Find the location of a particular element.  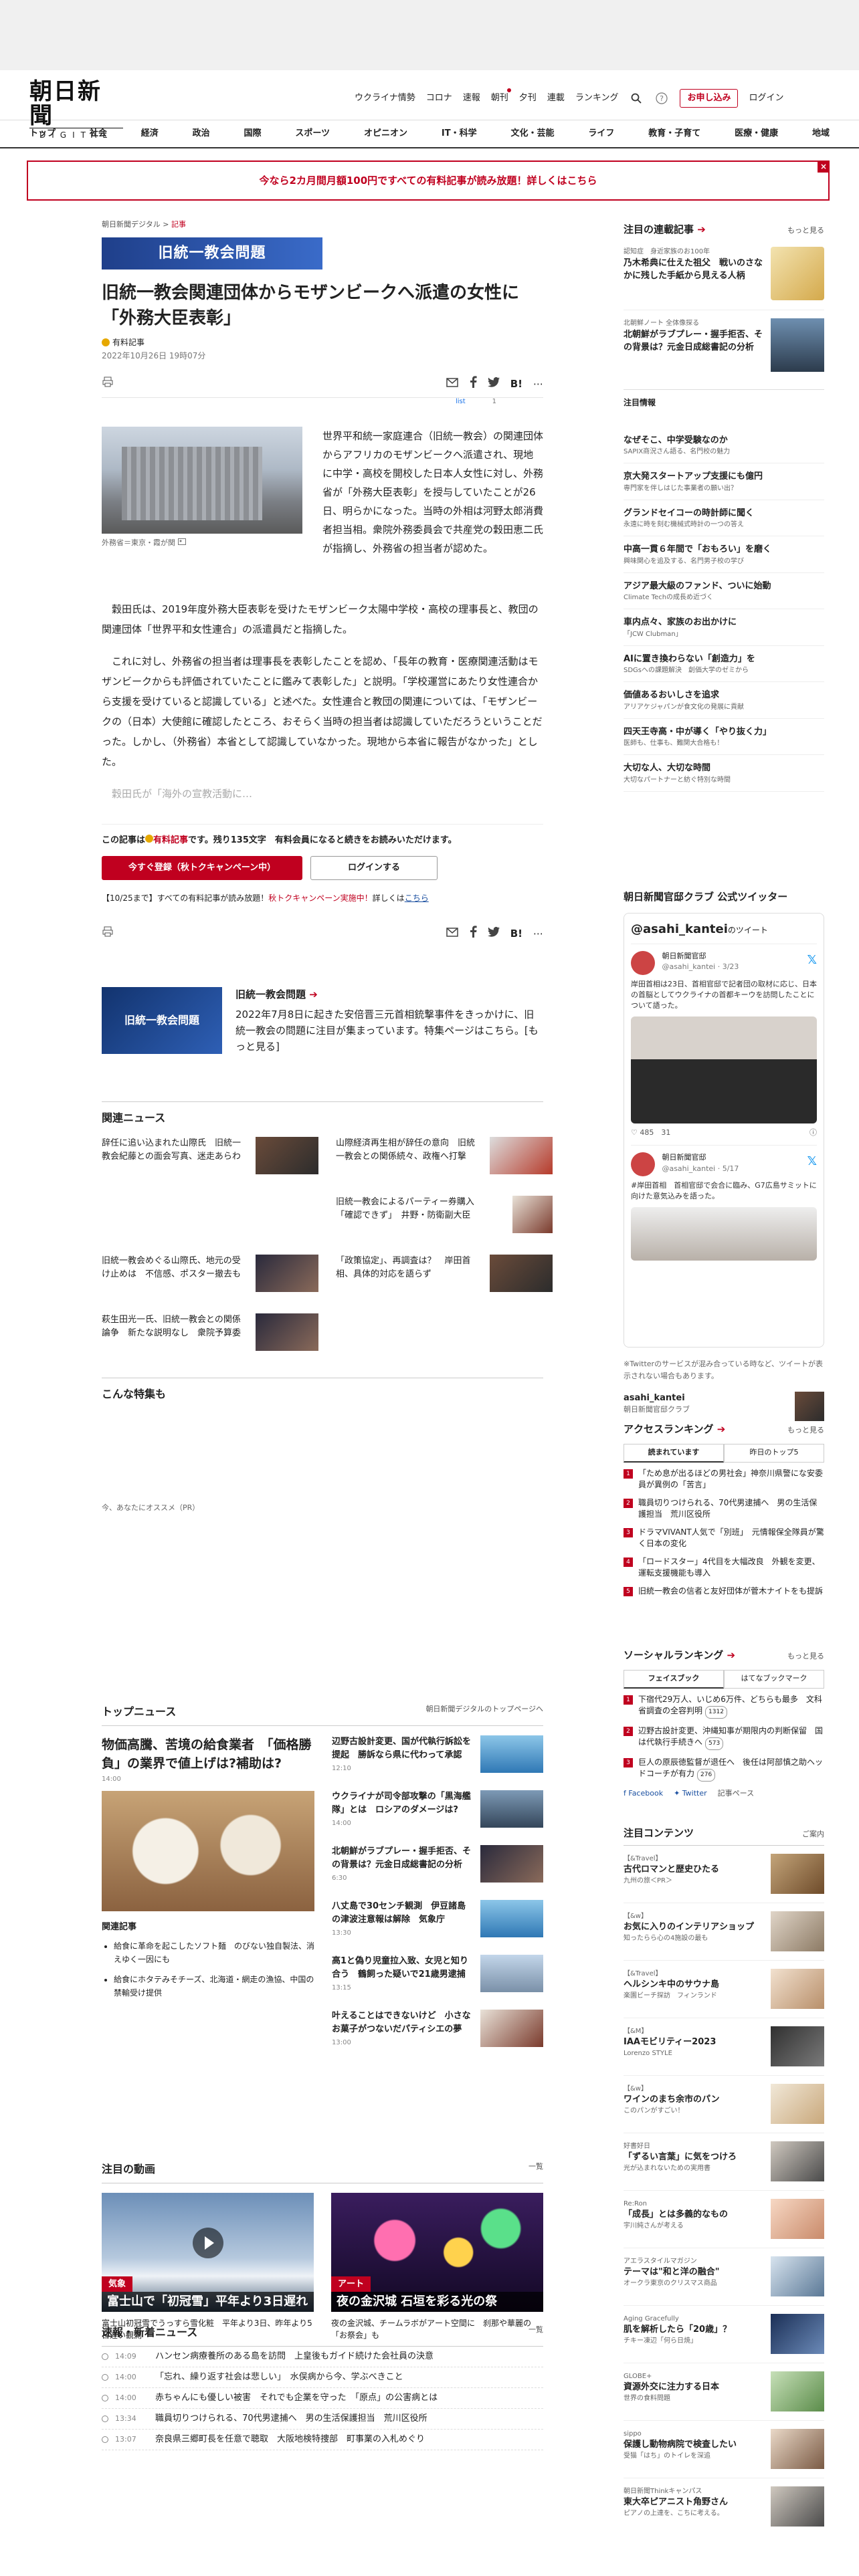

crumb-site: 朝日新聞デジタル is located at coordinates (132, 224).